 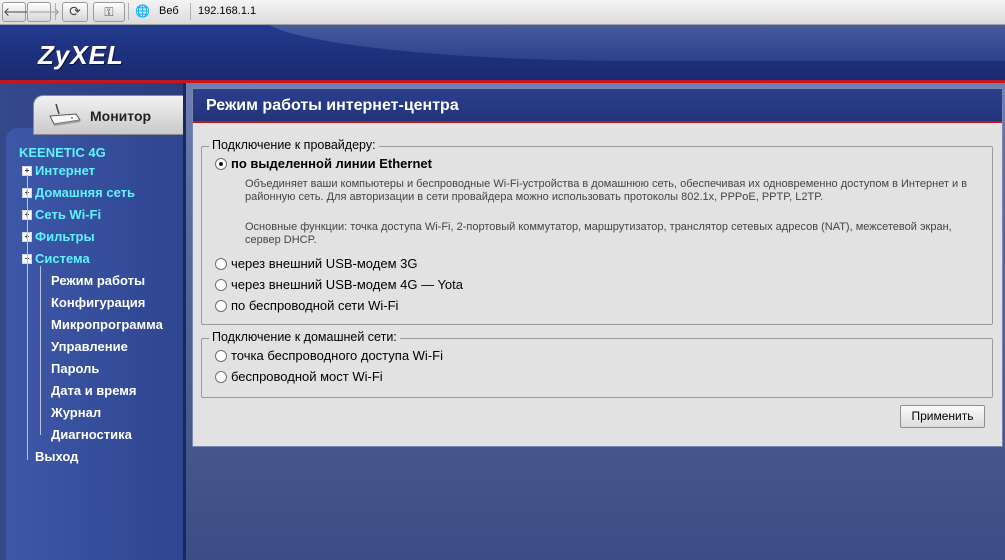 I want to click on sidebar-item-configuration: Конфигурация, so click(x=98, y=302).